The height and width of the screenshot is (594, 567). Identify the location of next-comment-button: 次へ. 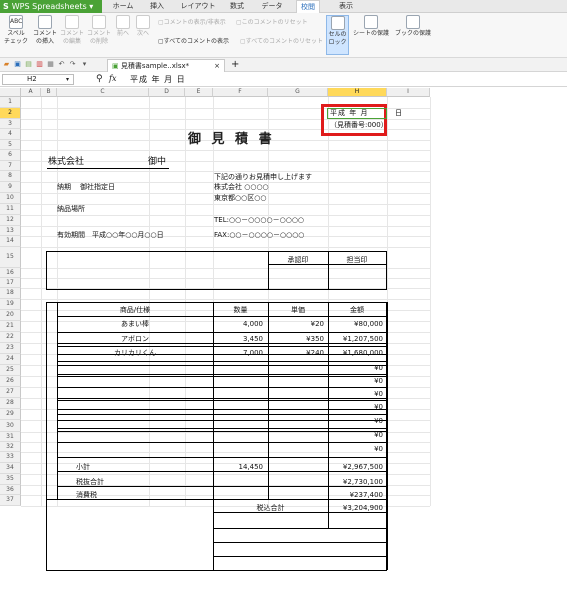
(143, 26).